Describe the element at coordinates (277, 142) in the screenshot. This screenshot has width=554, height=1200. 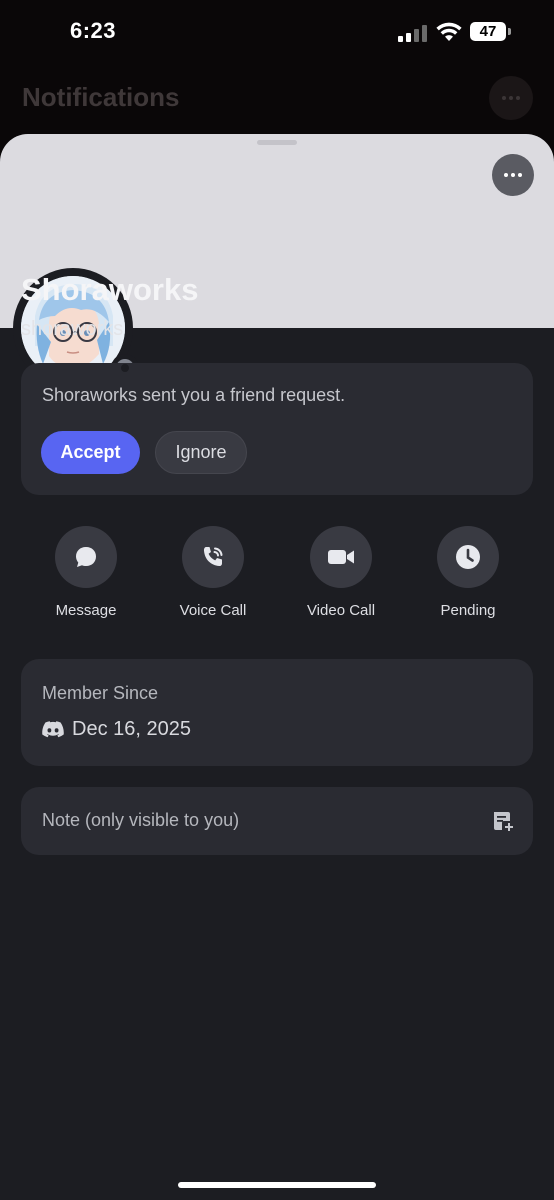
I see `sheet-drag-handle` at that location.